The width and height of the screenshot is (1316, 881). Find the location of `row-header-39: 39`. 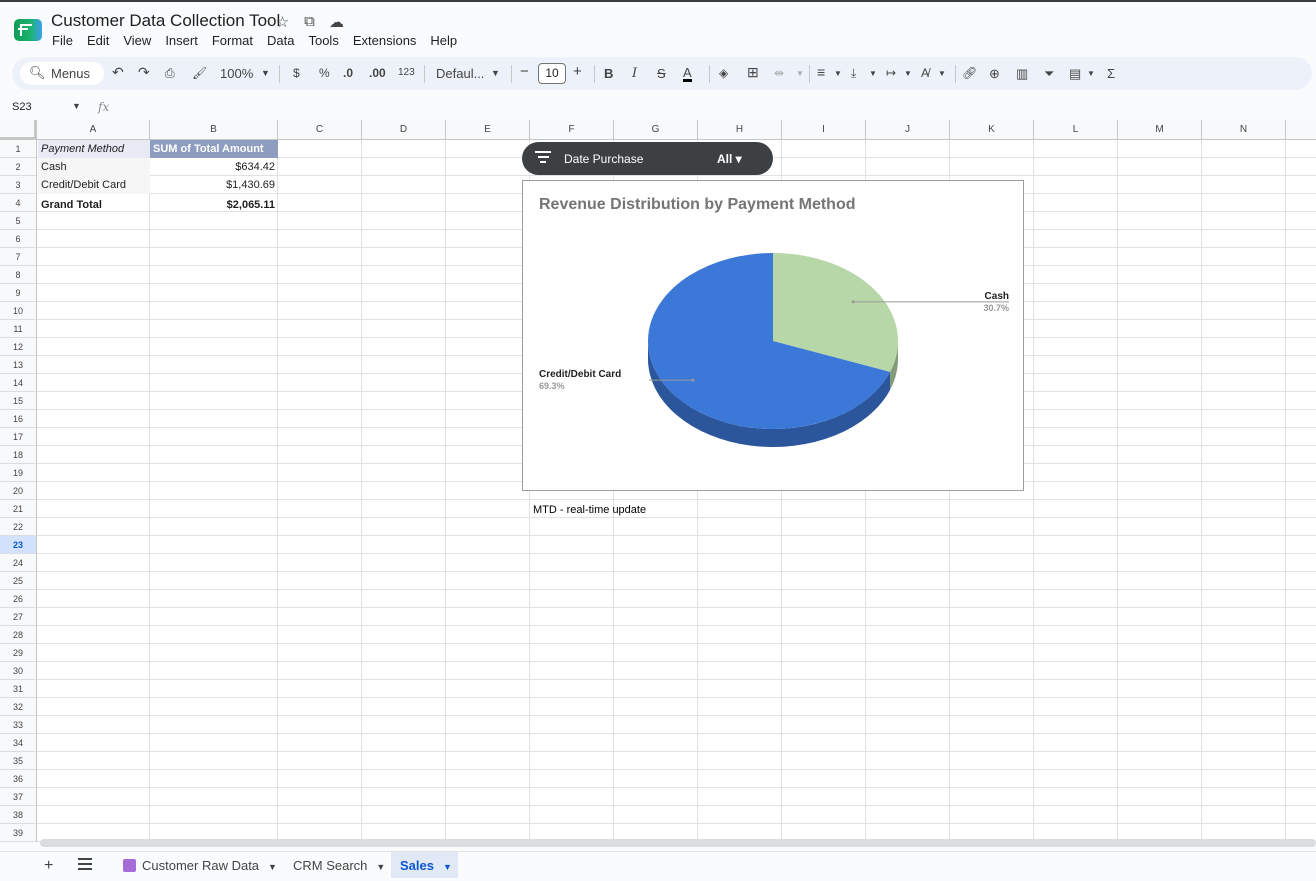

row-header-39: 39 is located at coordinates (18, 833).